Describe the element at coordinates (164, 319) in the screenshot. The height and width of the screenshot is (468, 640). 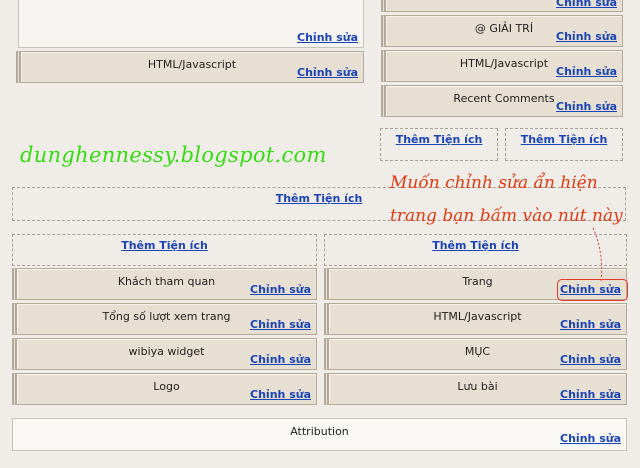
I see `widget-tong-so-luot-xem-trang: Tổng số lượt xem trang Chỉnh sửa` at that location.